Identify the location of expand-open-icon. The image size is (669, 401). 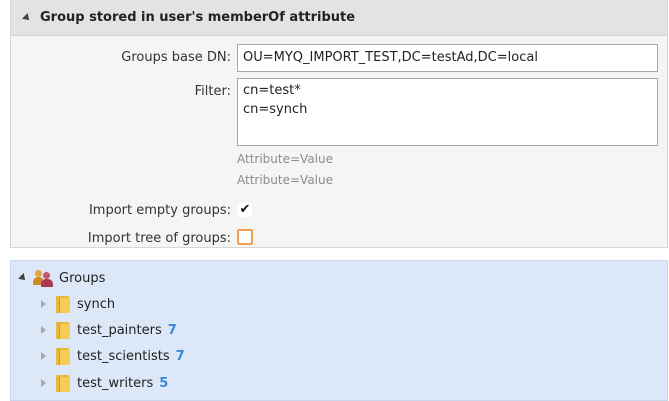
(23, 278).